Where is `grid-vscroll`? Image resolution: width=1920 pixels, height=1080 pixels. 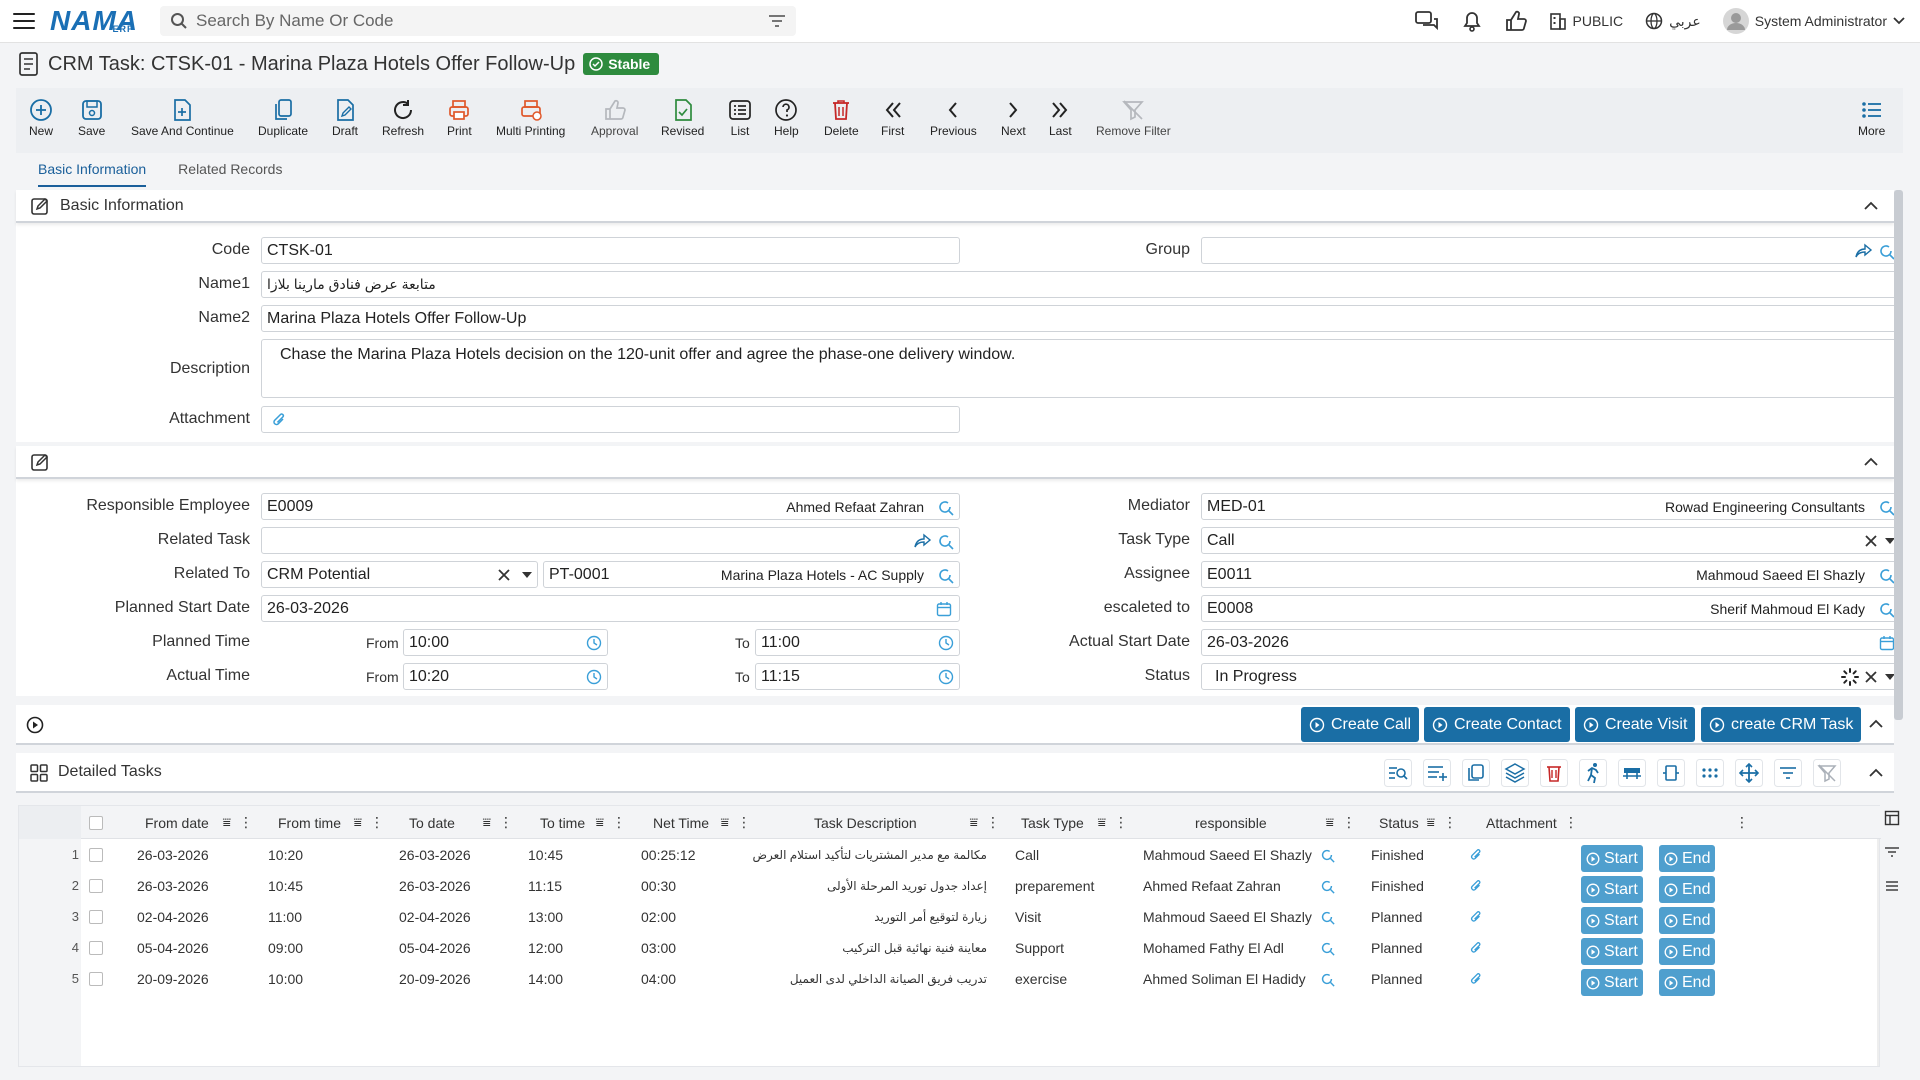
grid-vscroll is located at coordinates (1878, 952).